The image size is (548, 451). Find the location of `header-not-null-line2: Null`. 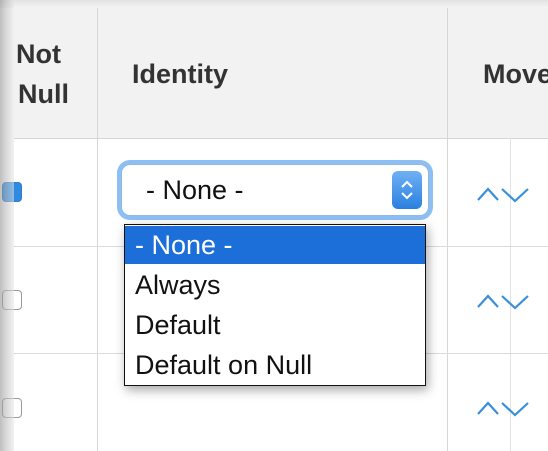

header-not-null-line2: Null is located at coordinates (43, 94).